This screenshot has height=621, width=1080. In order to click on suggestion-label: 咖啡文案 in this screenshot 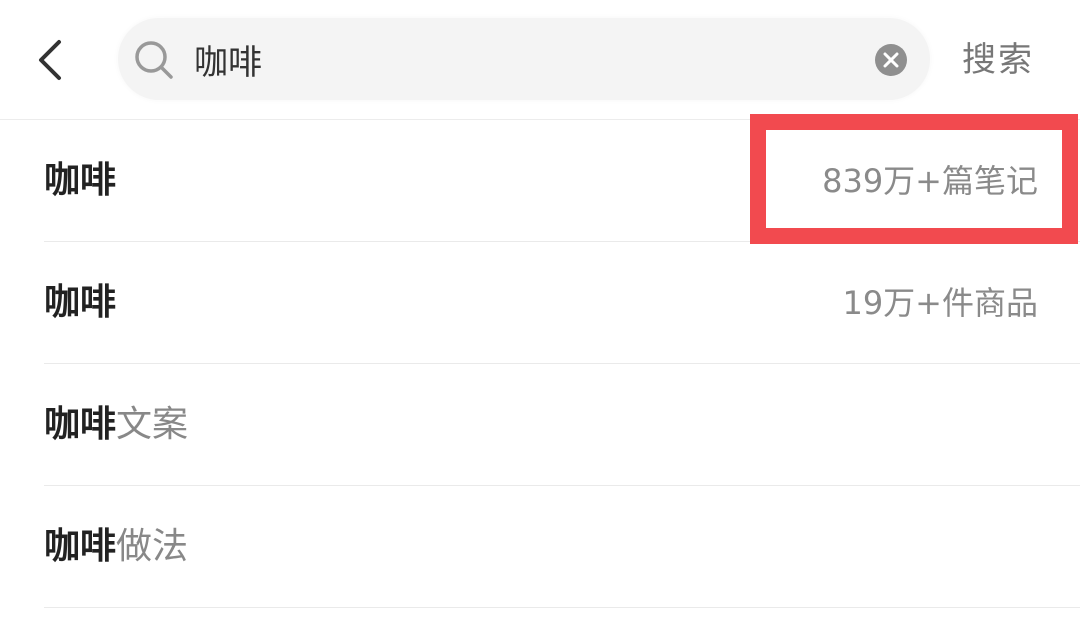, I will do `click(116, 425)`.